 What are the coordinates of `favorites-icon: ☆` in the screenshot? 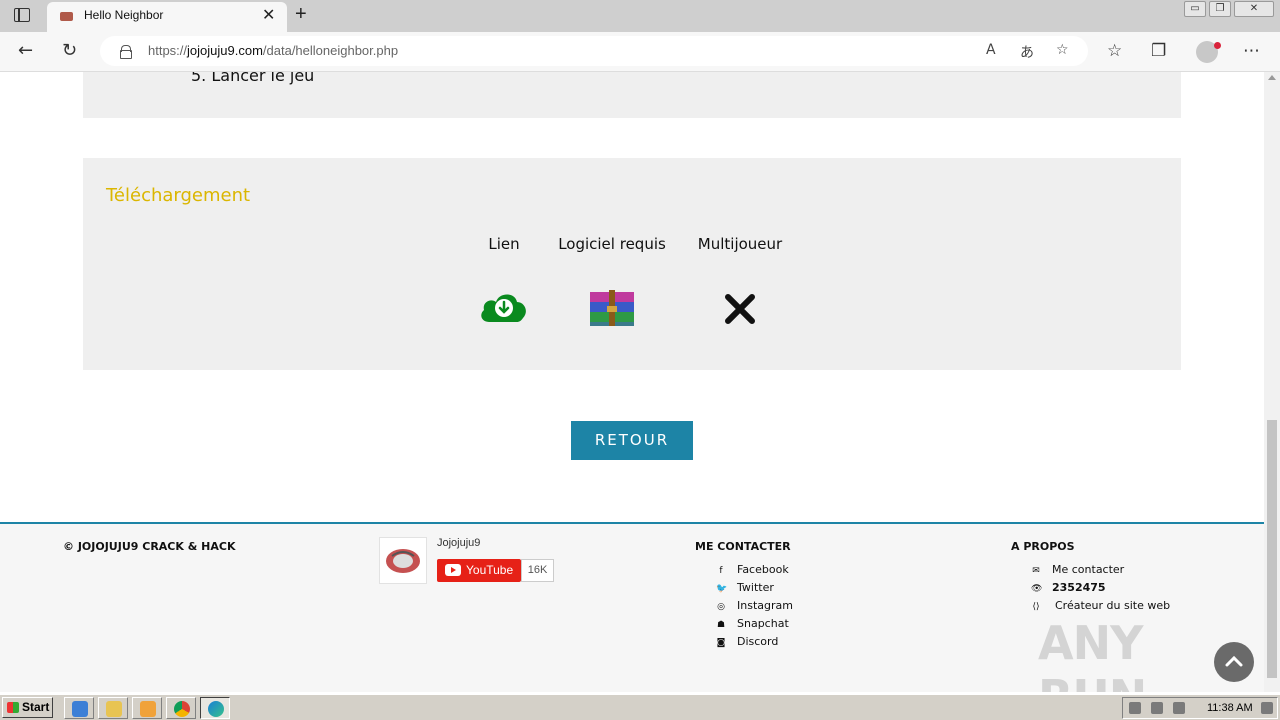 It's located at (1114, 51).